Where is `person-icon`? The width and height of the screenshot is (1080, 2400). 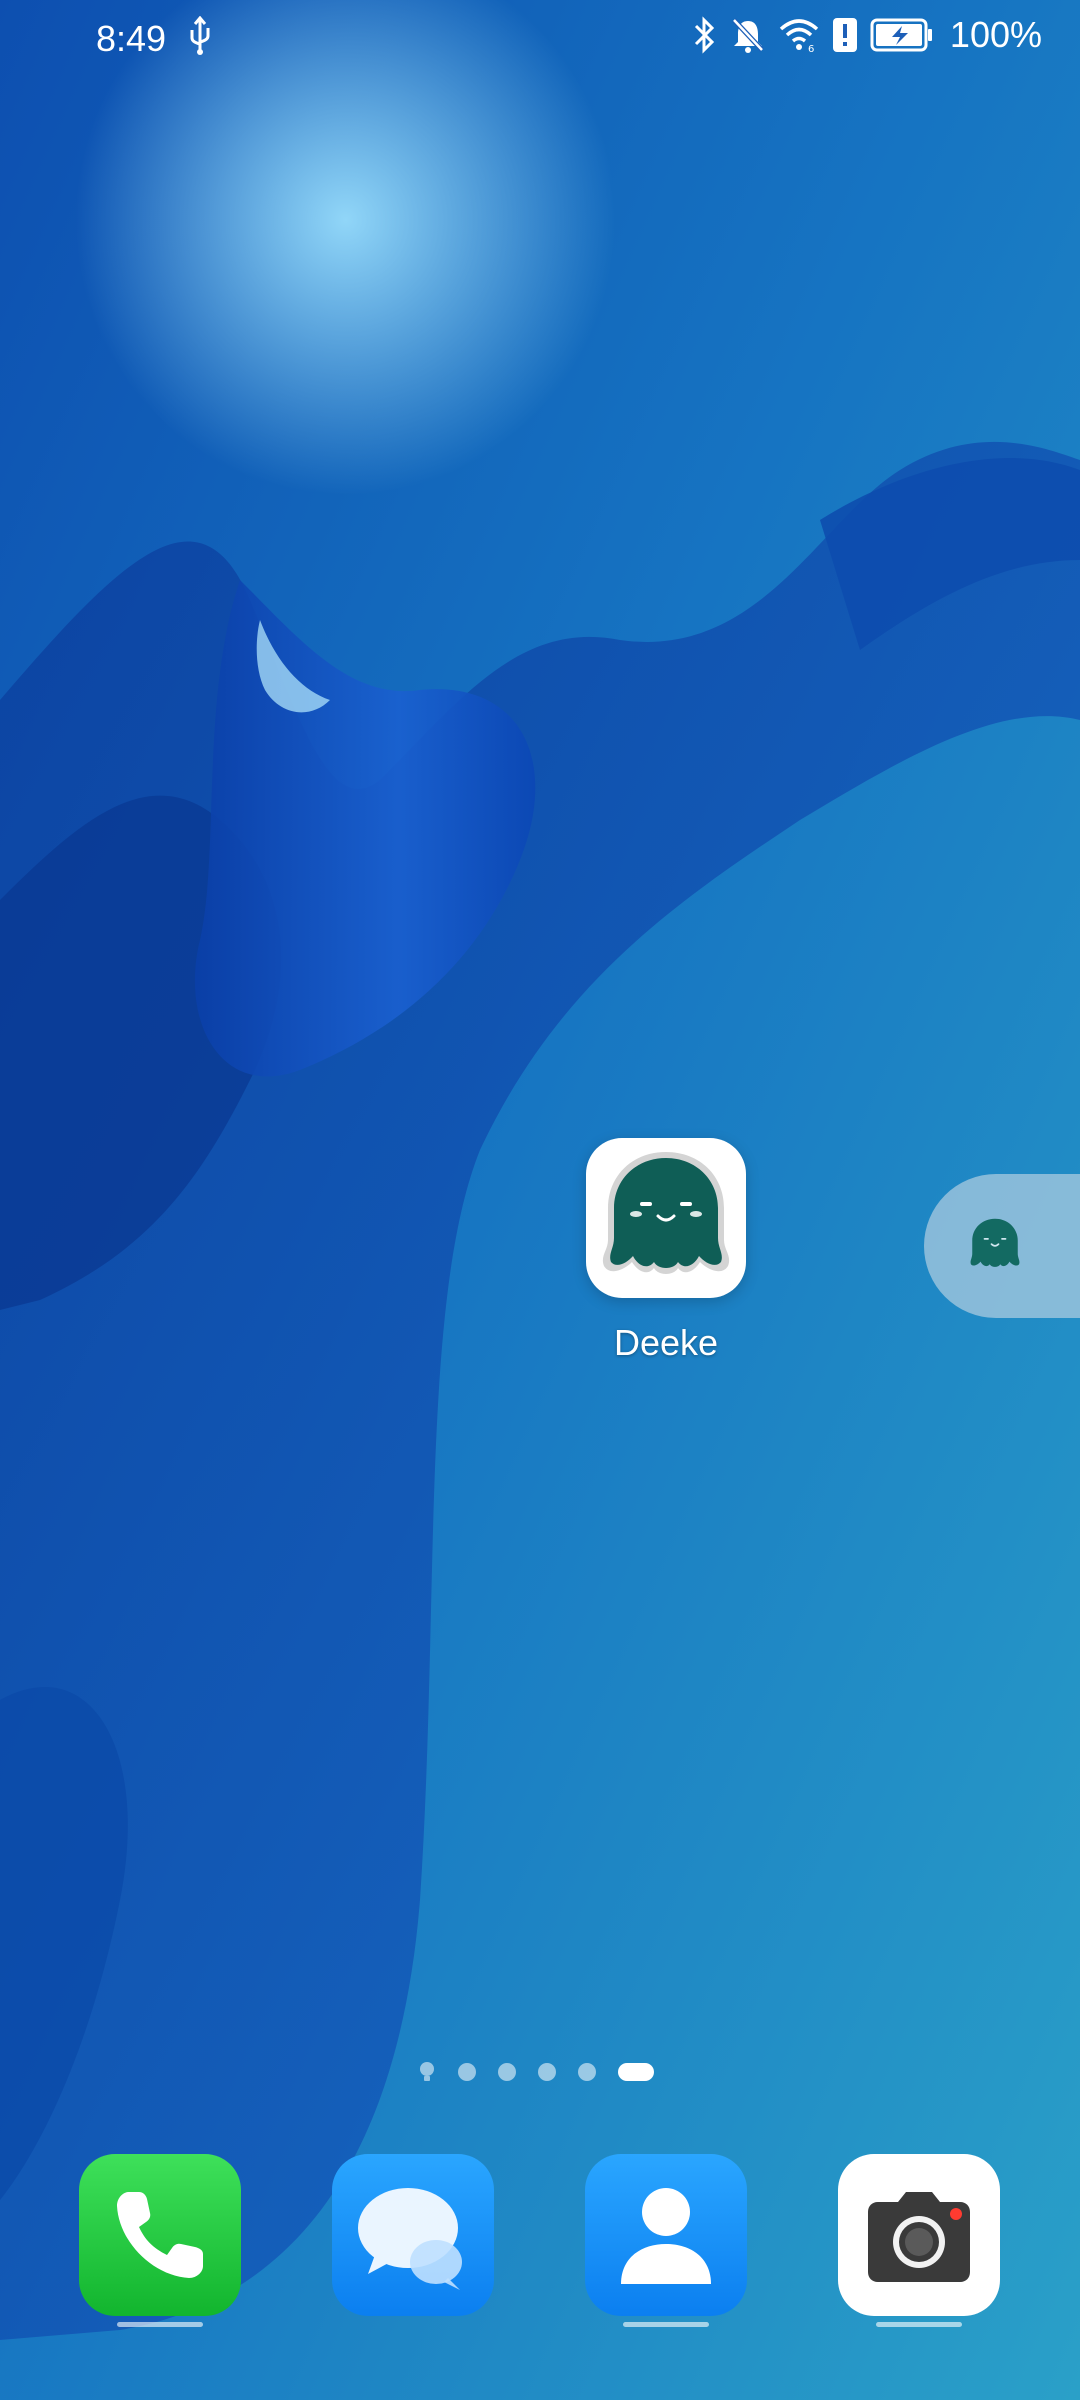 person-icon is located at coordinates (666, 2236).